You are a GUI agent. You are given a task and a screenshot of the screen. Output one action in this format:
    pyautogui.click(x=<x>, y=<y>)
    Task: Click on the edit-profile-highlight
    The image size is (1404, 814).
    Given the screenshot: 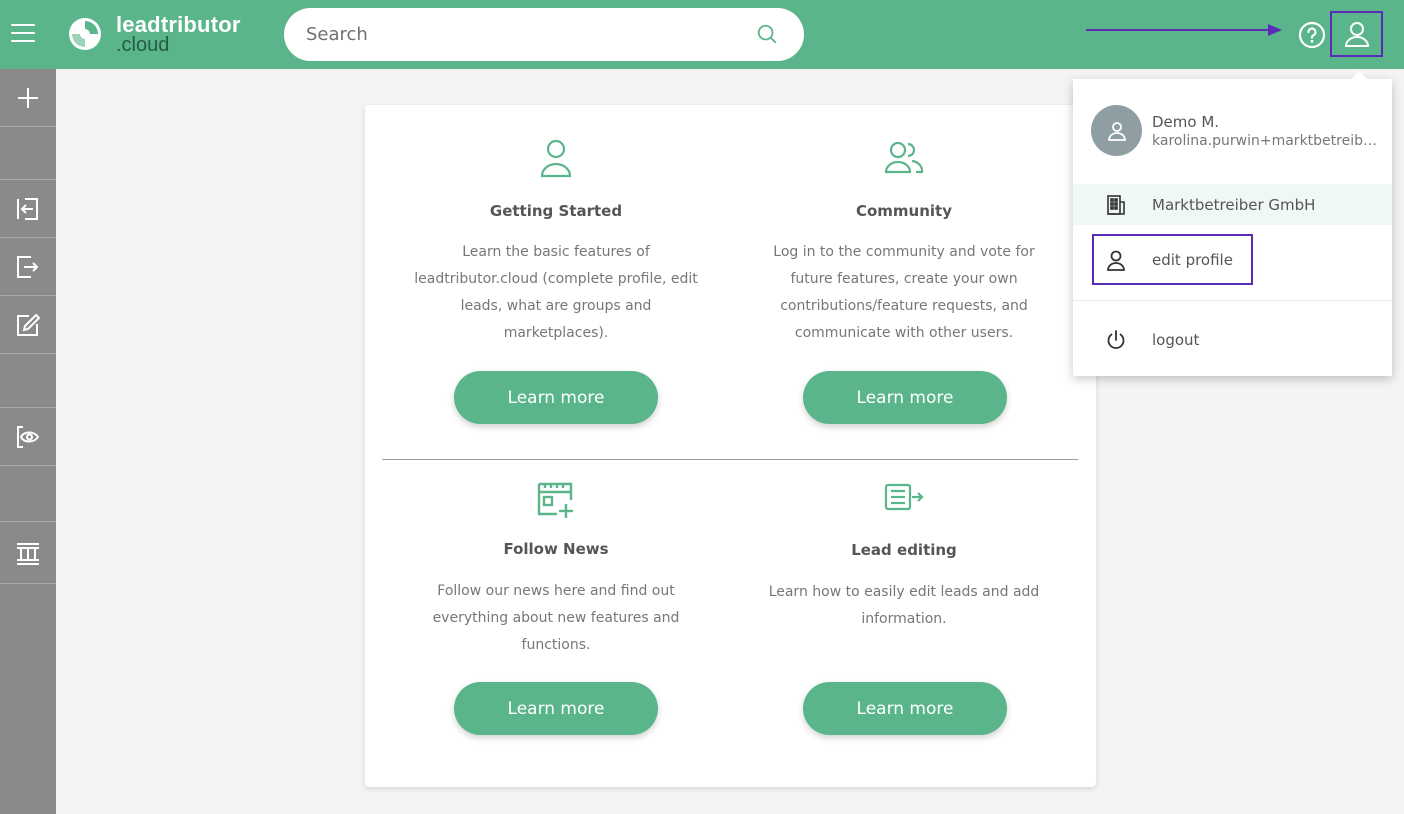 What is the action you would take?
    pyautogui.click(x=1172, y=259)
    